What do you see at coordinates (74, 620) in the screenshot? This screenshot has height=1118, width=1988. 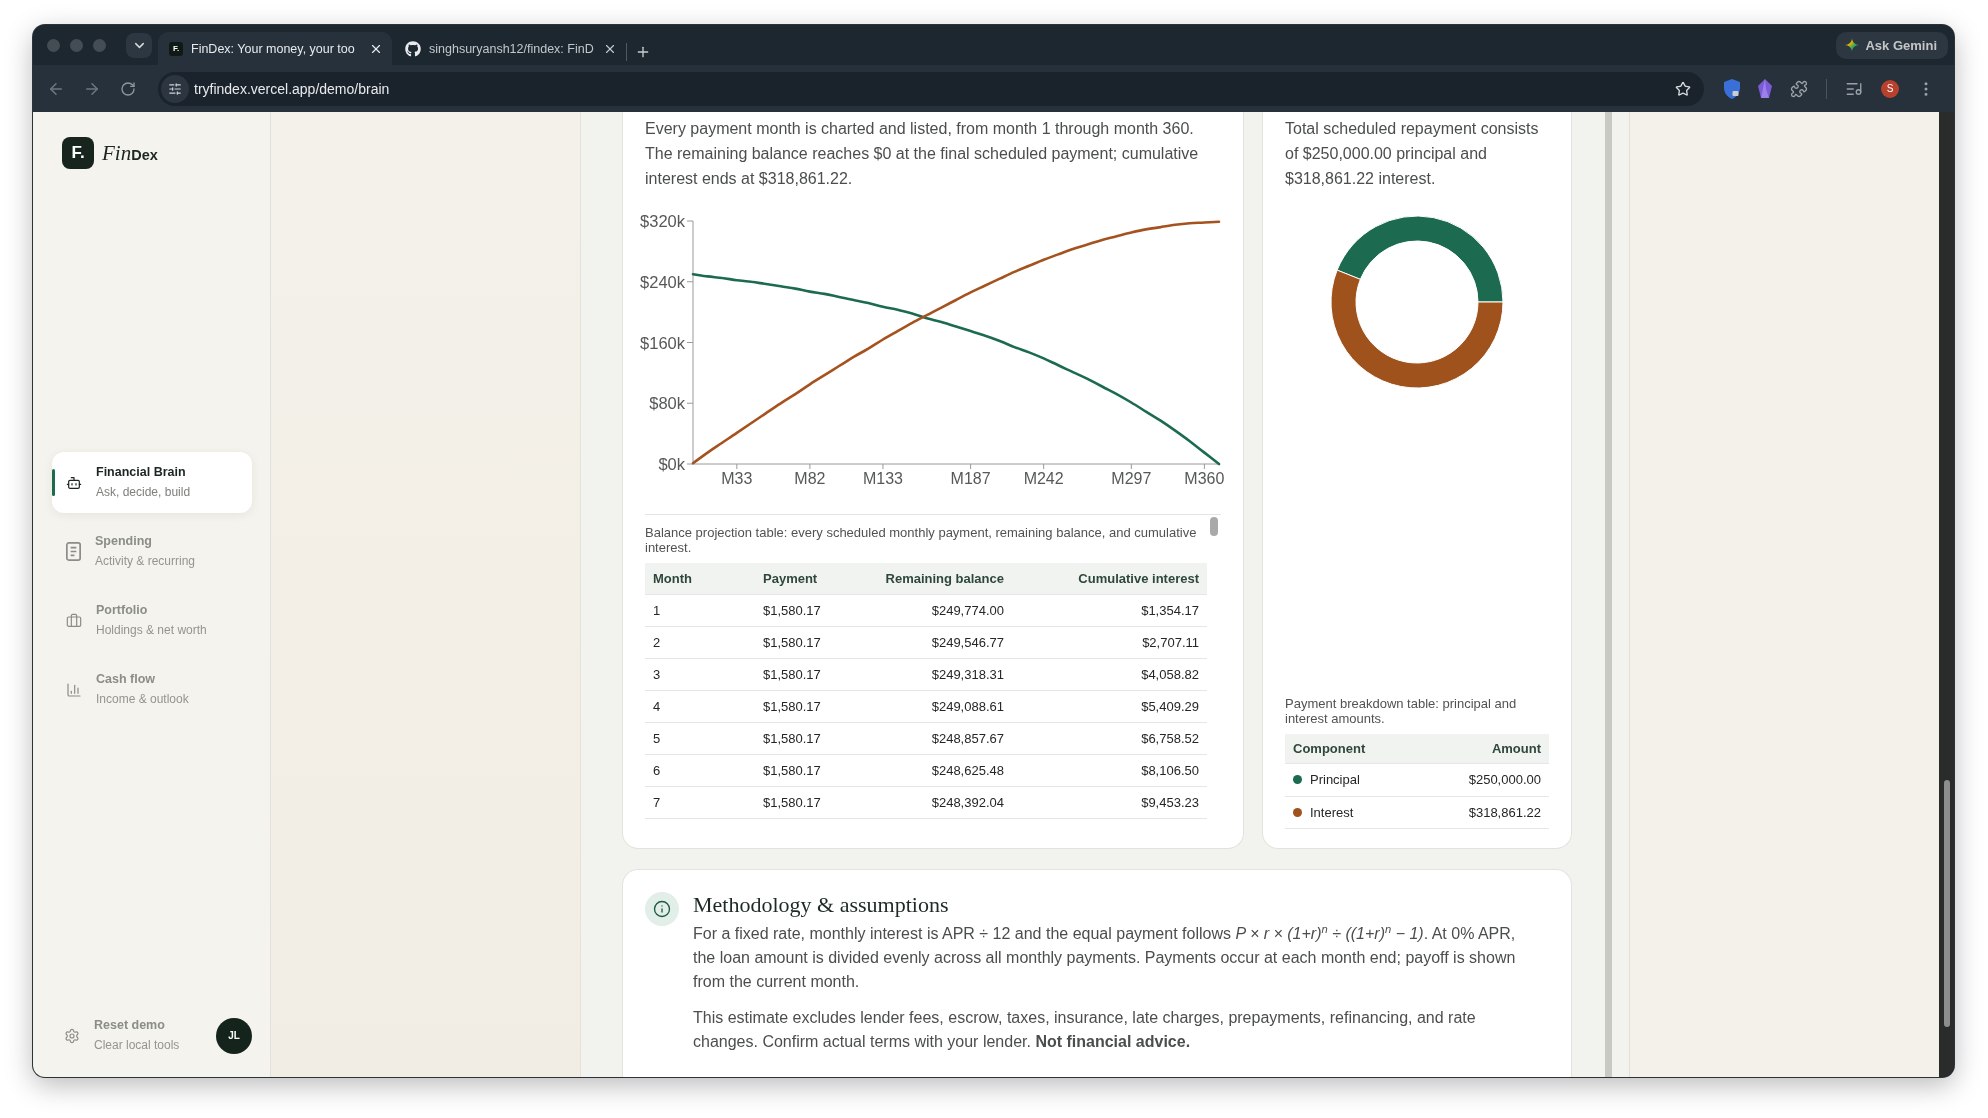 I see `briefcase-icon` at bounding box center [74, 620].